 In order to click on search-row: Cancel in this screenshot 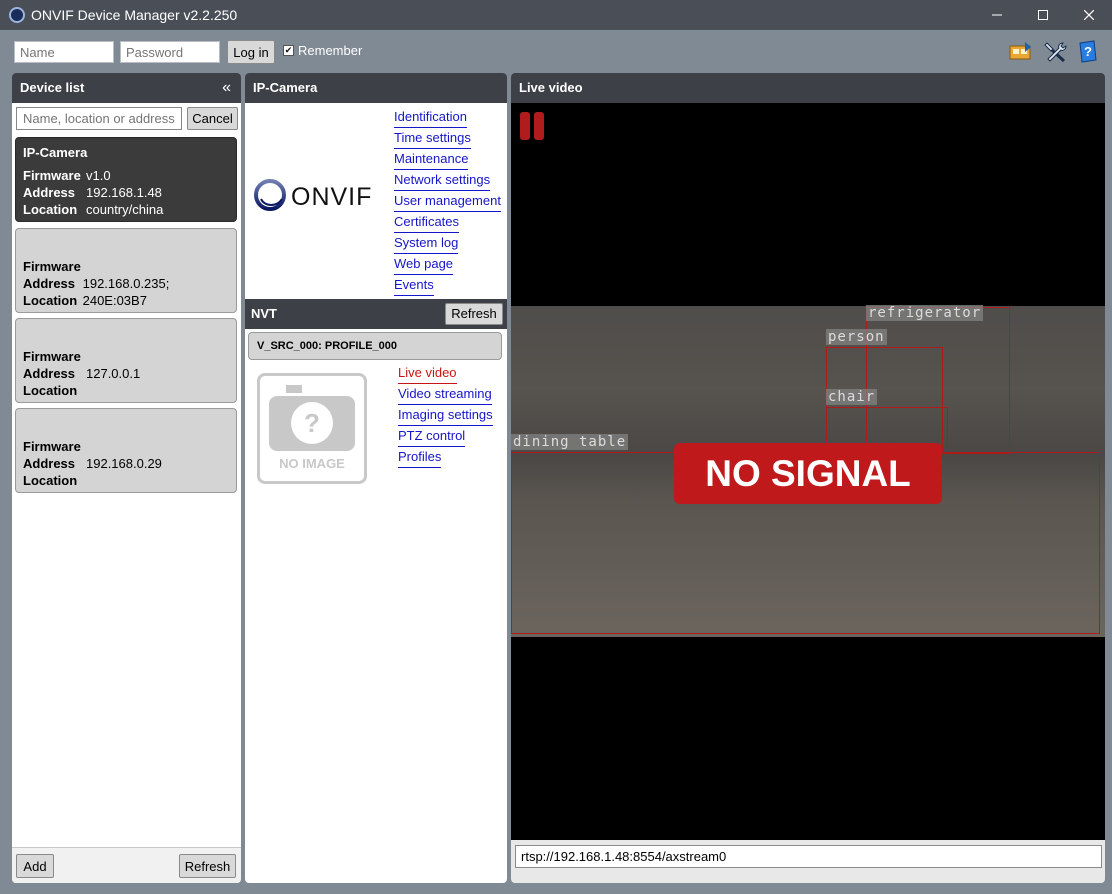, I will do `click(127, 119)`.